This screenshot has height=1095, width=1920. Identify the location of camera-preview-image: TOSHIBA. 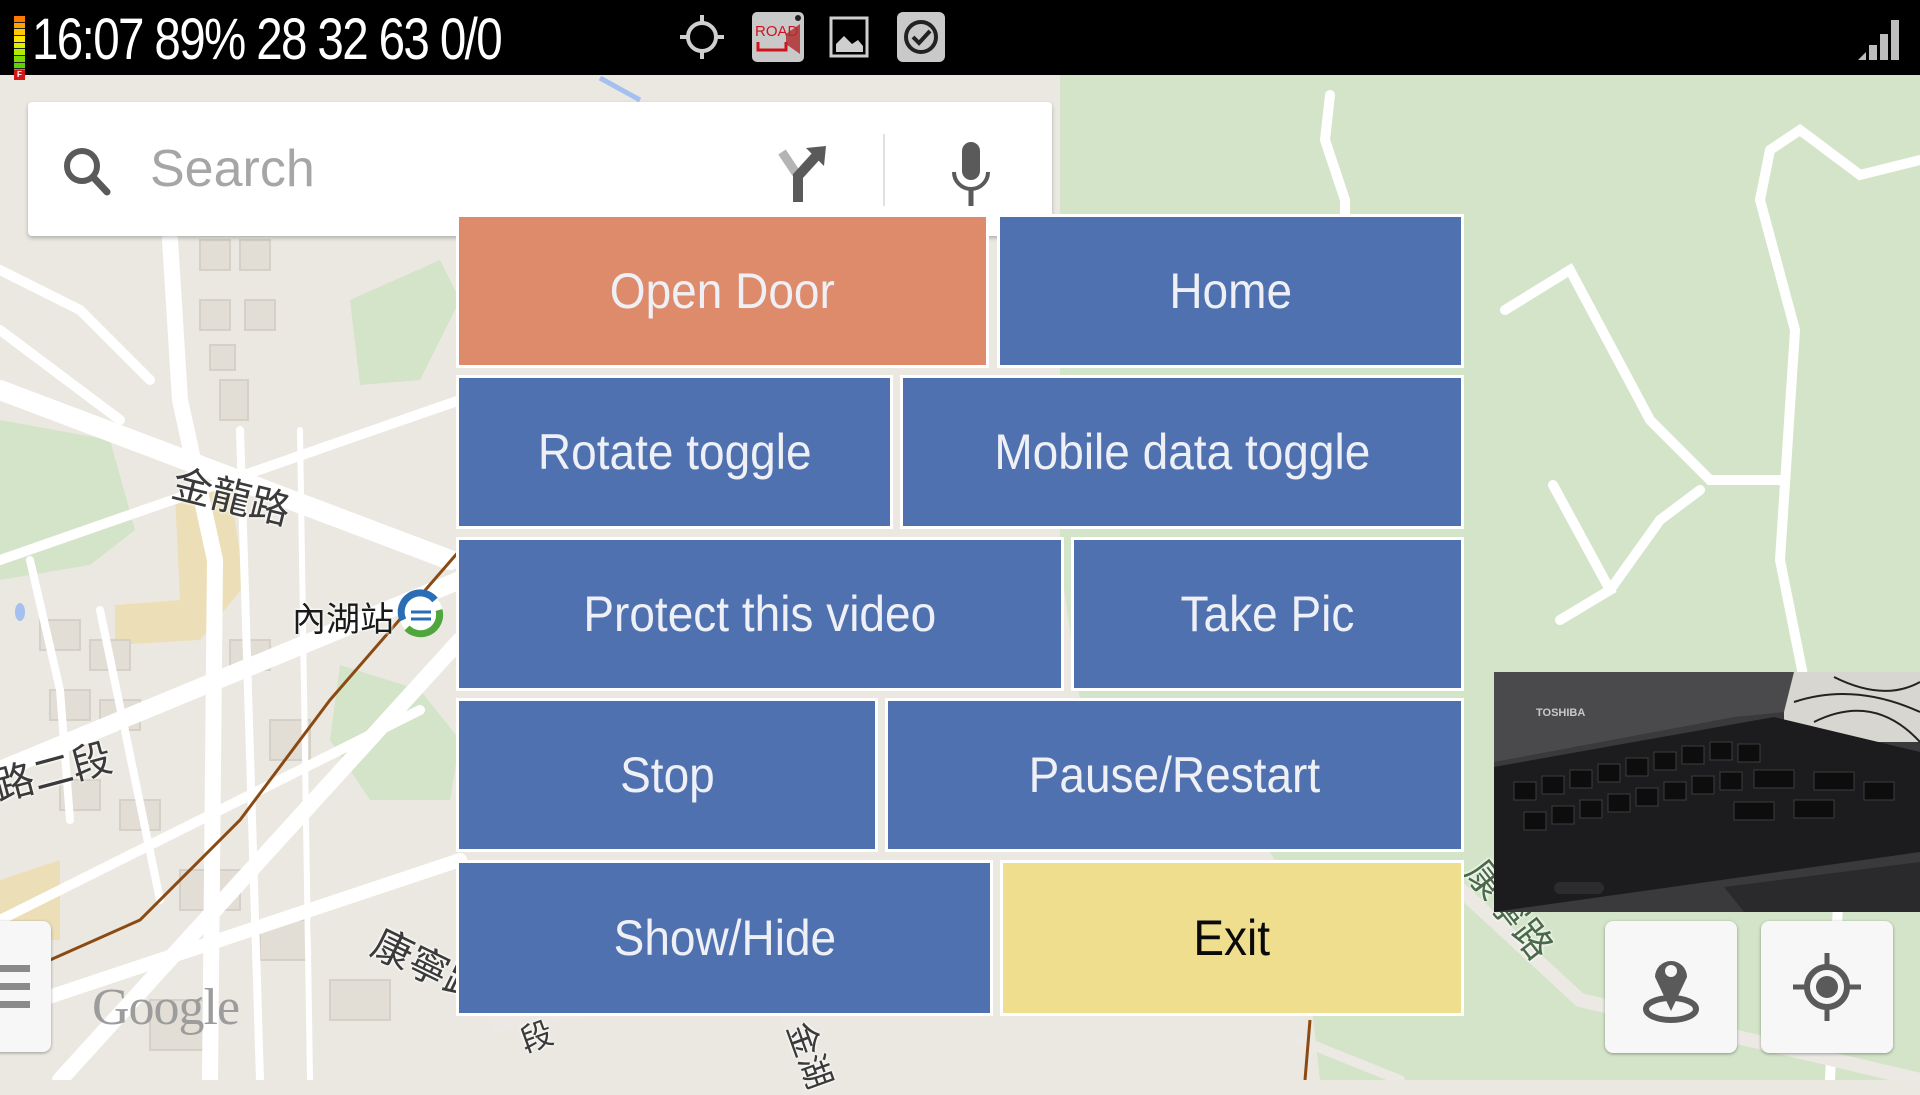
(1707, 792).